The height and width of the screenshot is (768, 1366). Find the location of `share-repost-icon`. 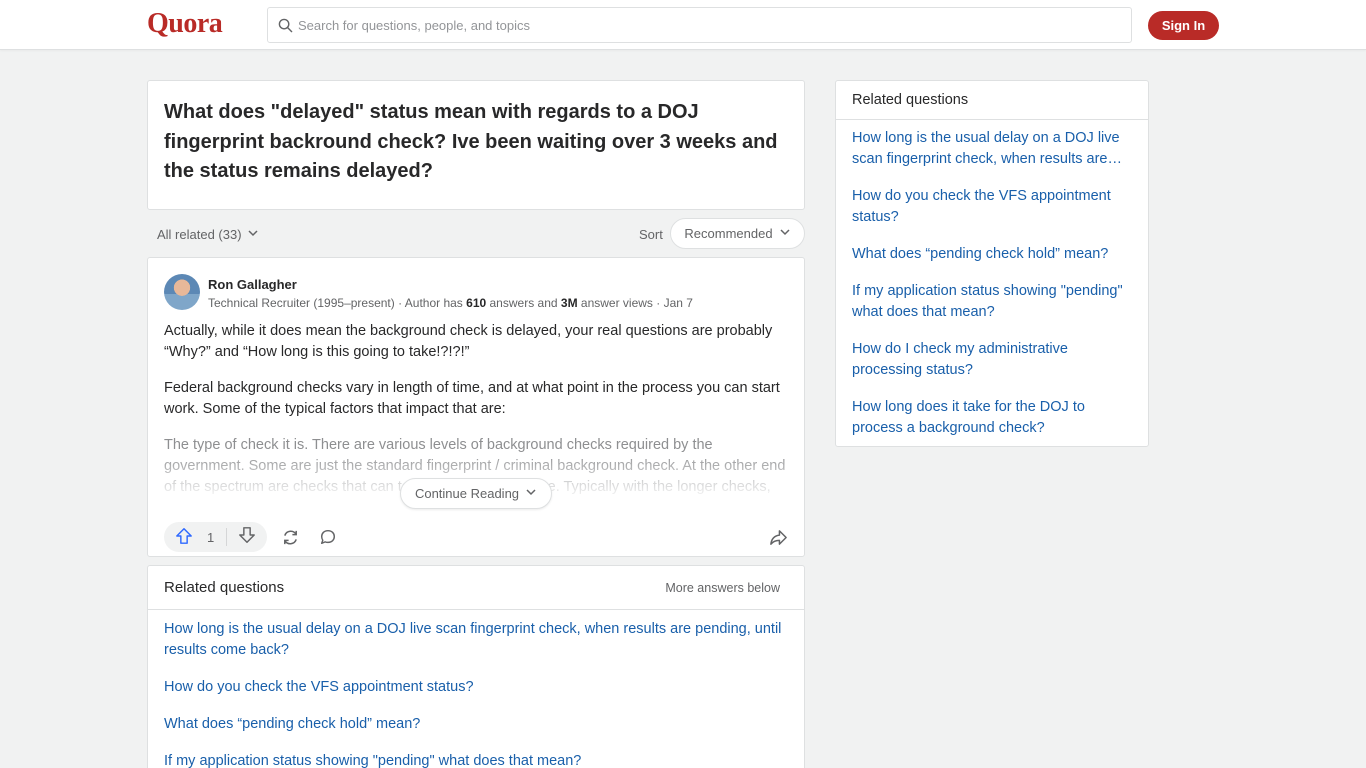

share-repost-icon is located at coordinates (290, 537).